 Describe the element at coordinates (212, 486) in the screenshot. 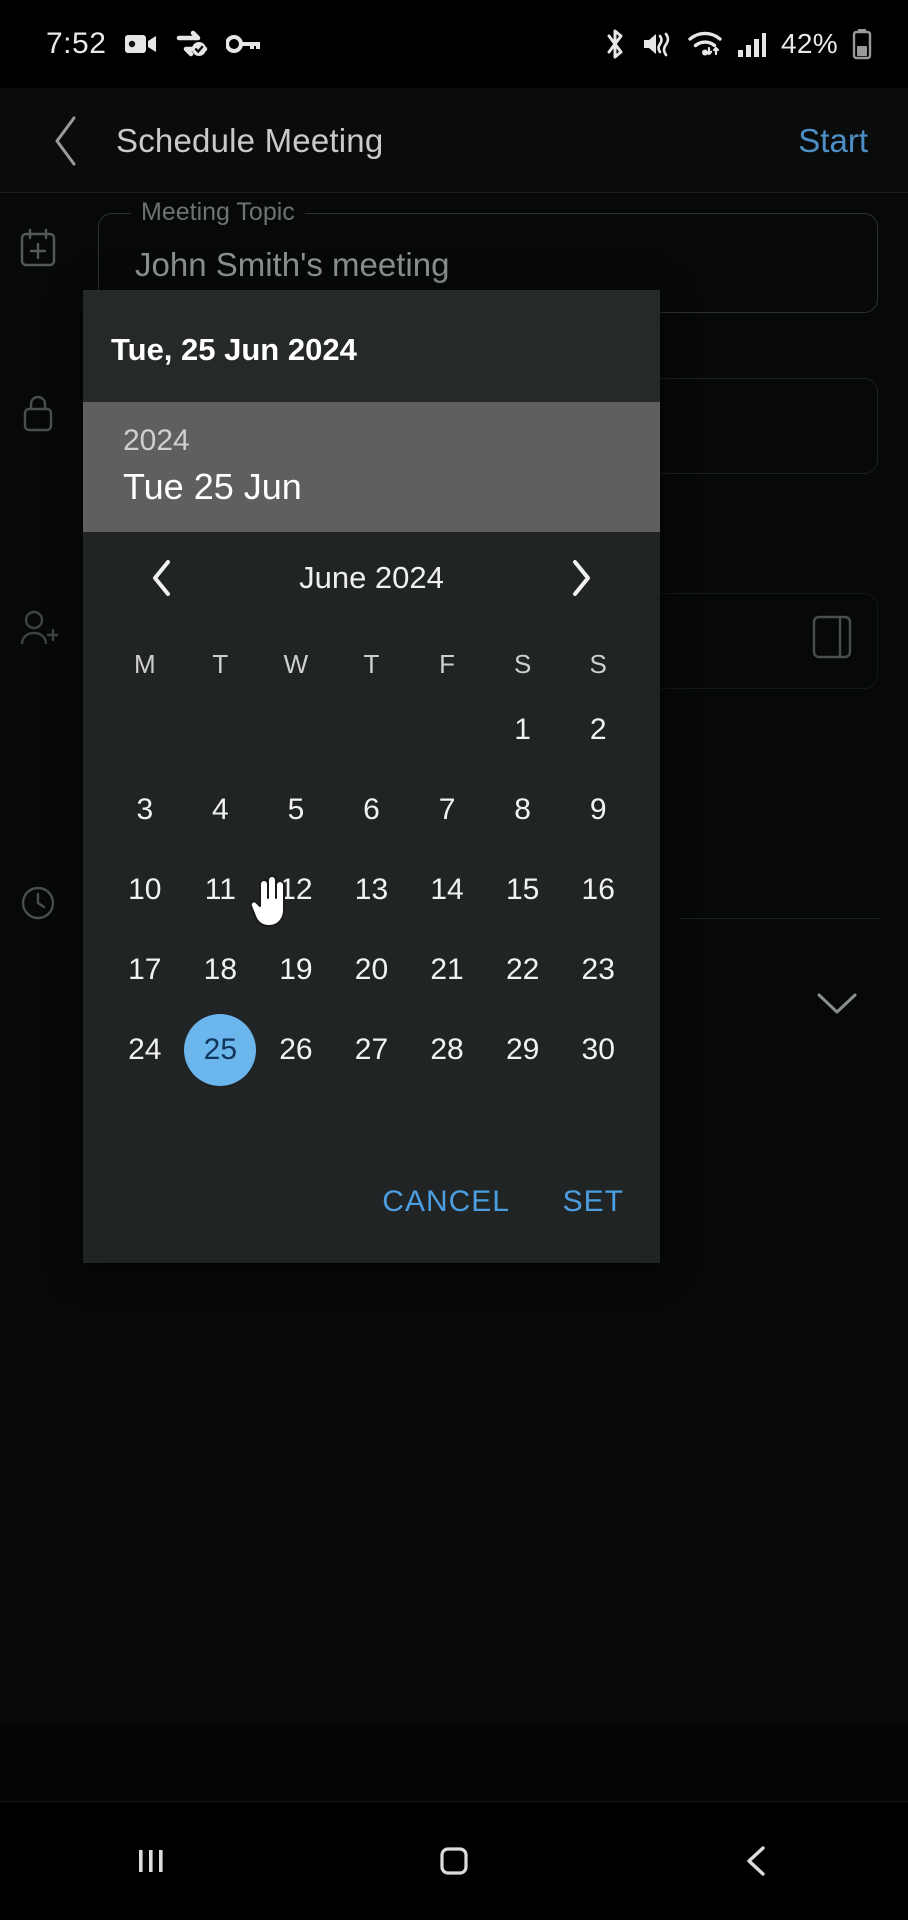

I see `band-date: Tue 25 Jun` at that location.